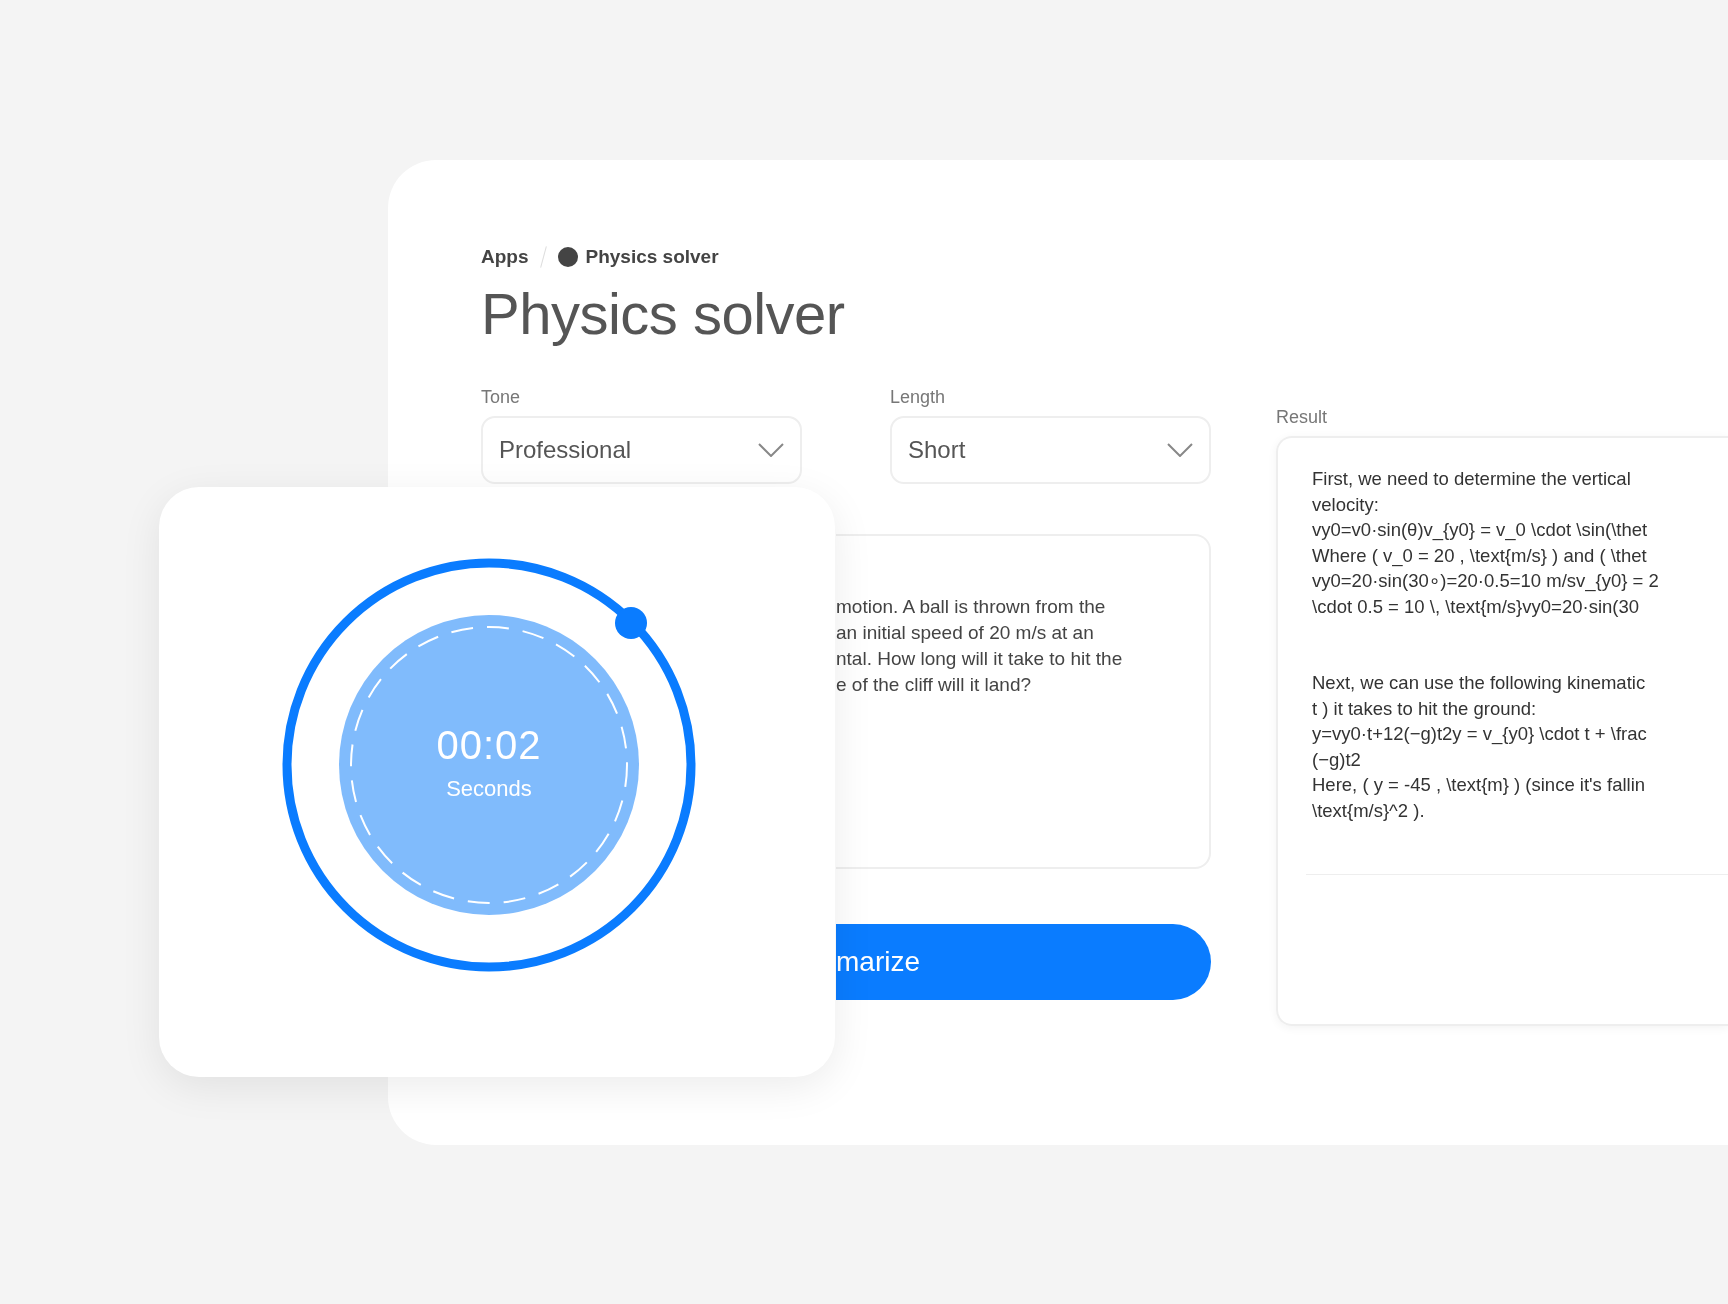 The width and height of the screenshot is (1728, 1304). What do you see at coordinates (1302, 417) in the screenshot?
I see `result-label: Result` at bounding box center [1302, 417].